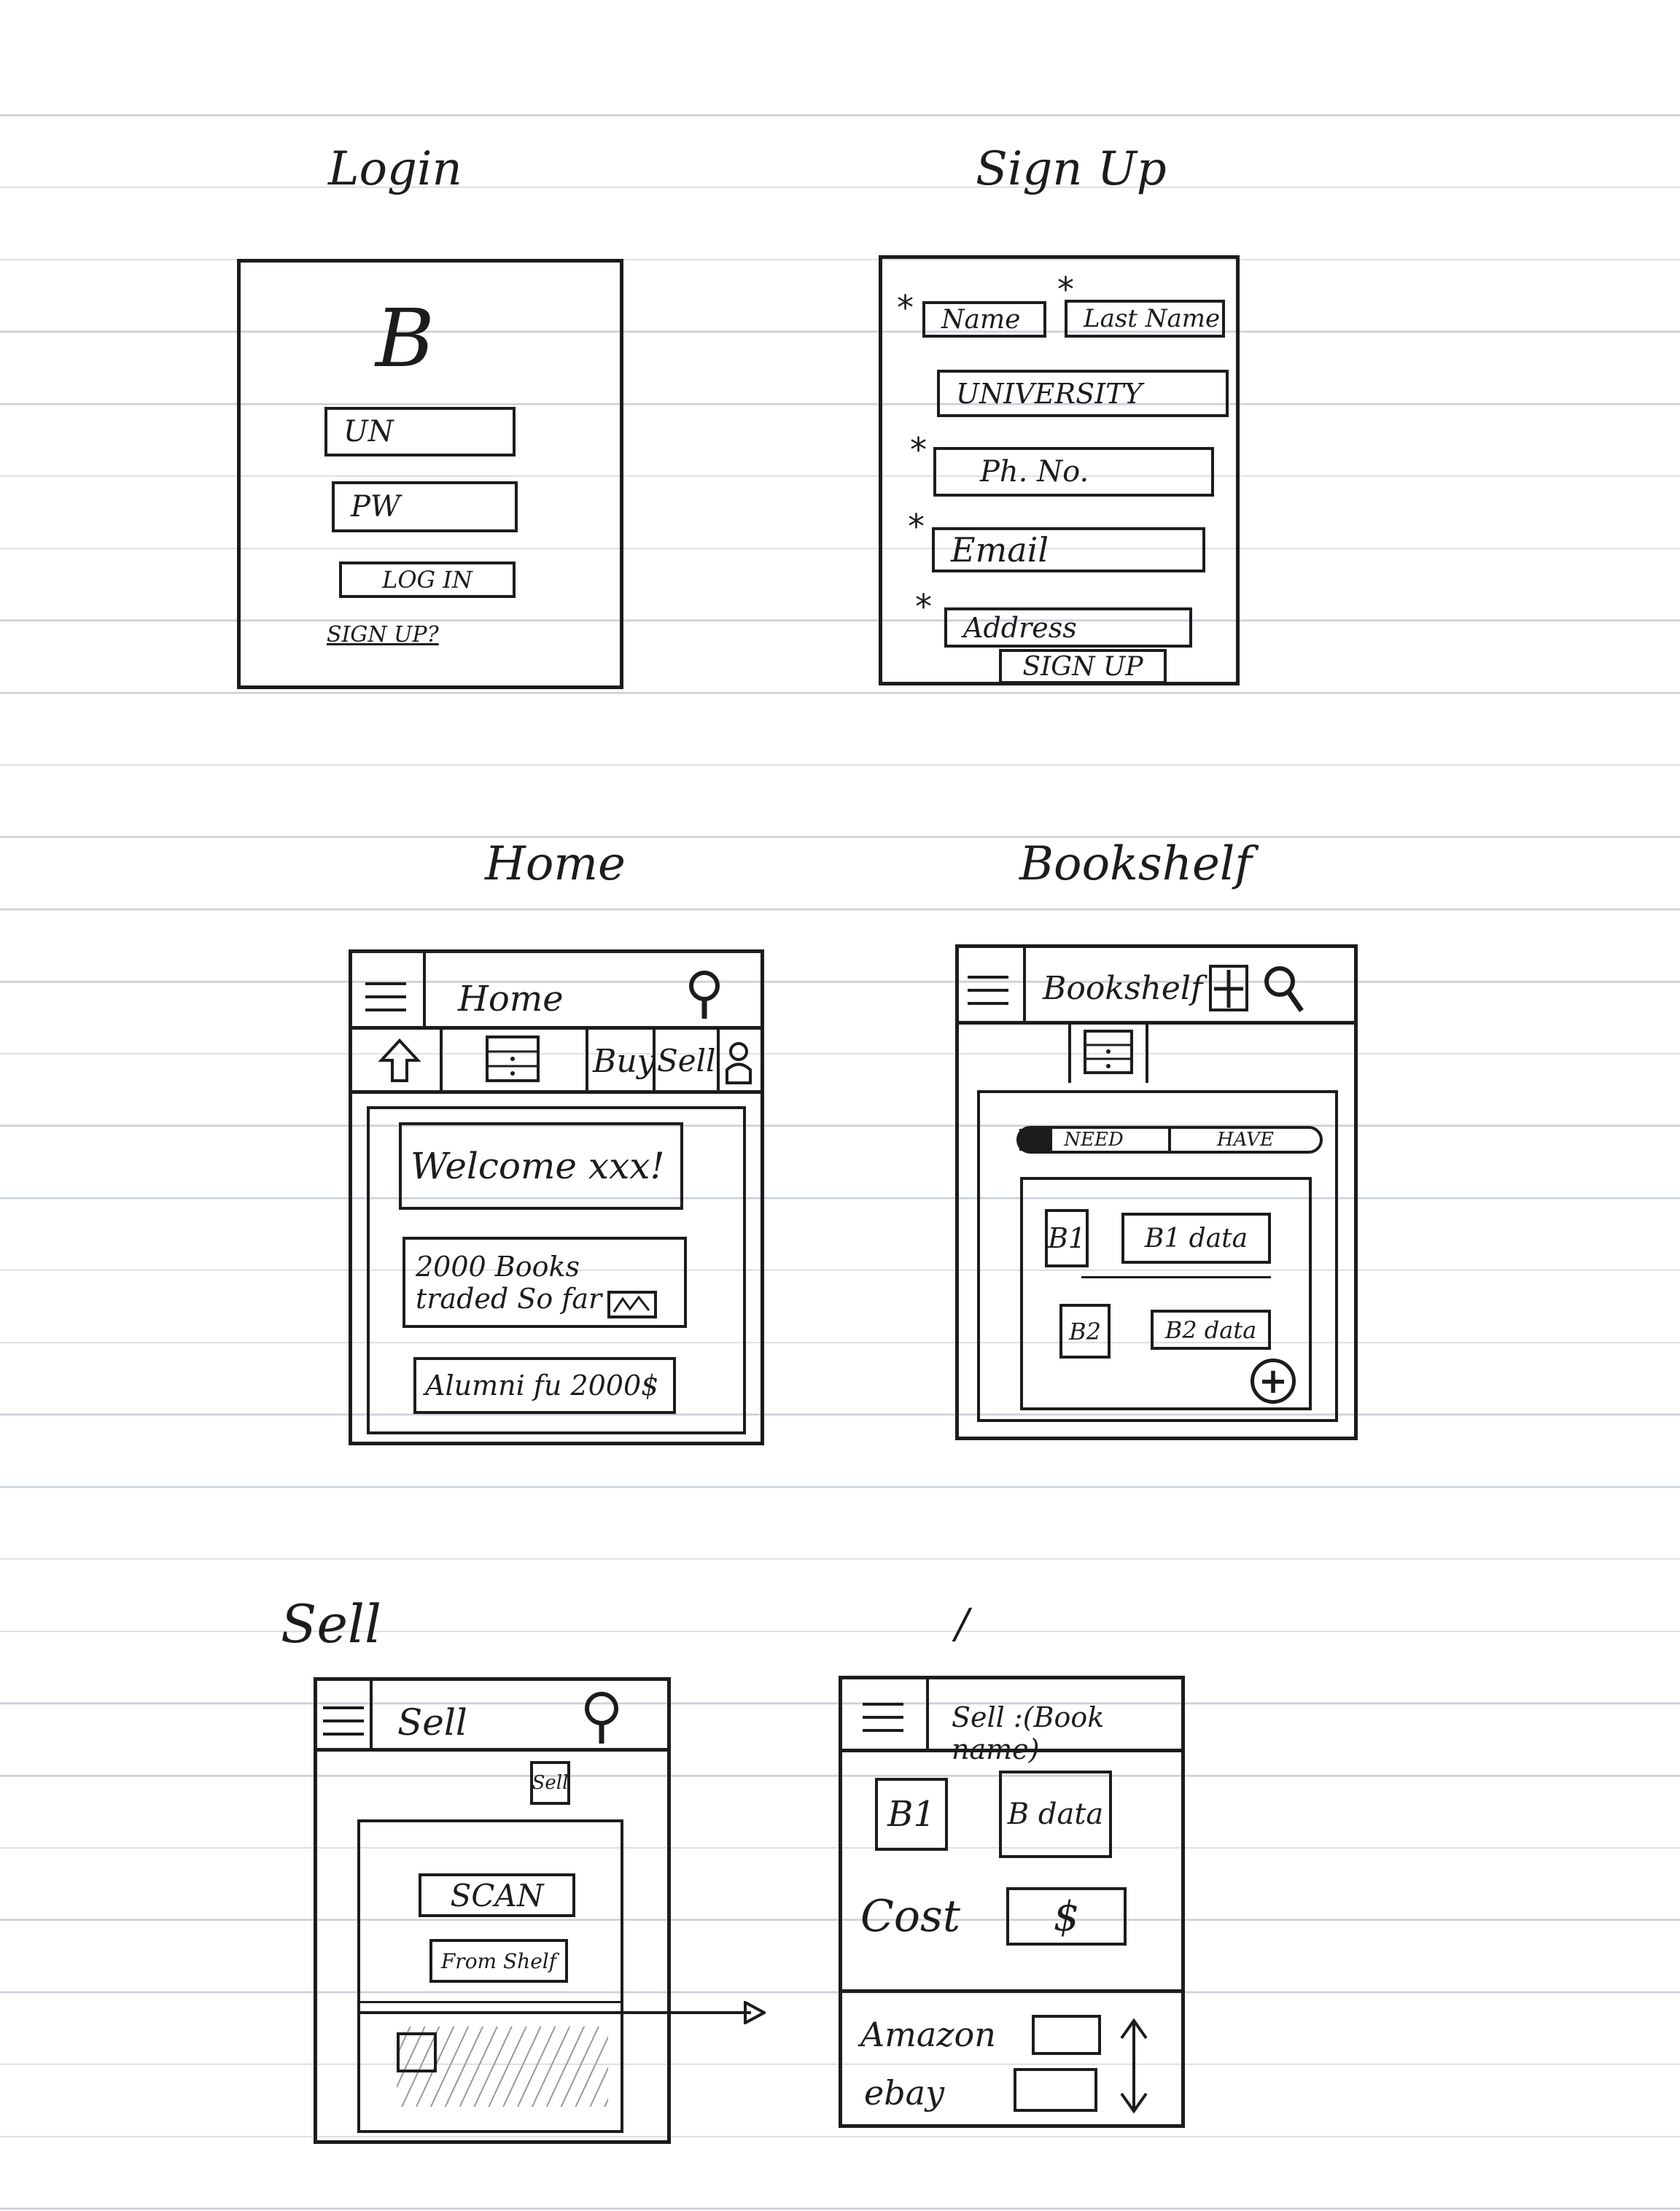 The image size is (1680, 2211). Describe the element at coordinates (399, 1060) in the screenshot. I see `up-arrow-icon` at that location.